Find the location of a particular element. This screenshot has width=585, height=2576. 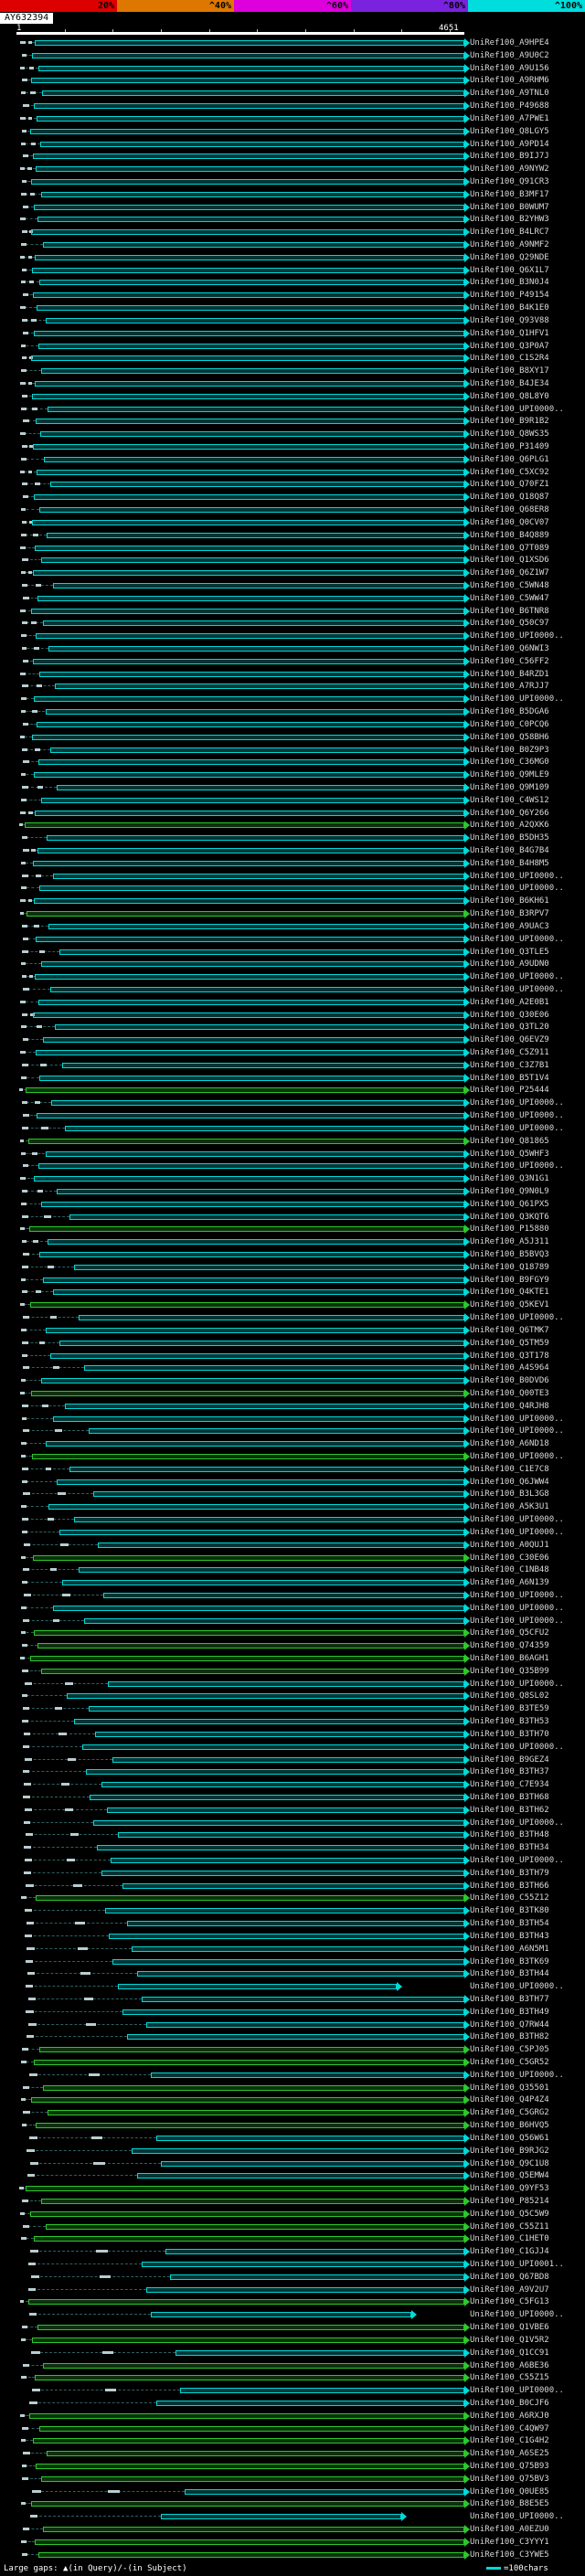

hit-label: UniRef100_B3TH79 is located at coordinates (510, 1873).